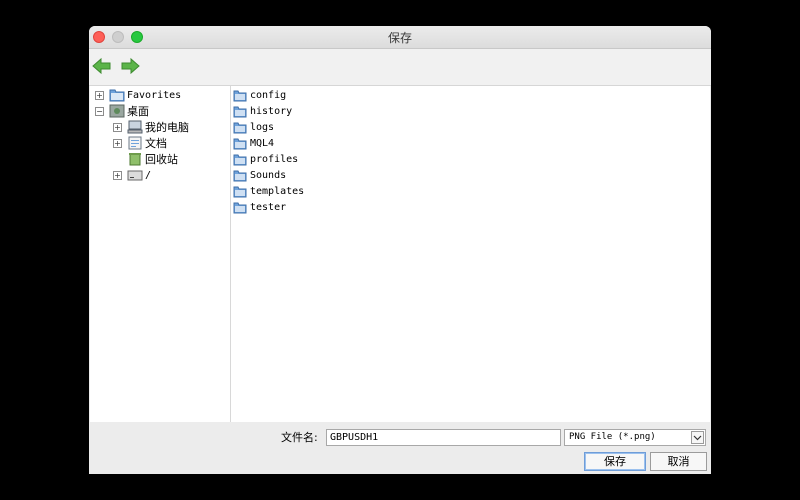 The width and height of the screenshot is (800, 500). Describe the element at coordinates (135, 175) in the screenshot. I see `drive-icon` at that location.